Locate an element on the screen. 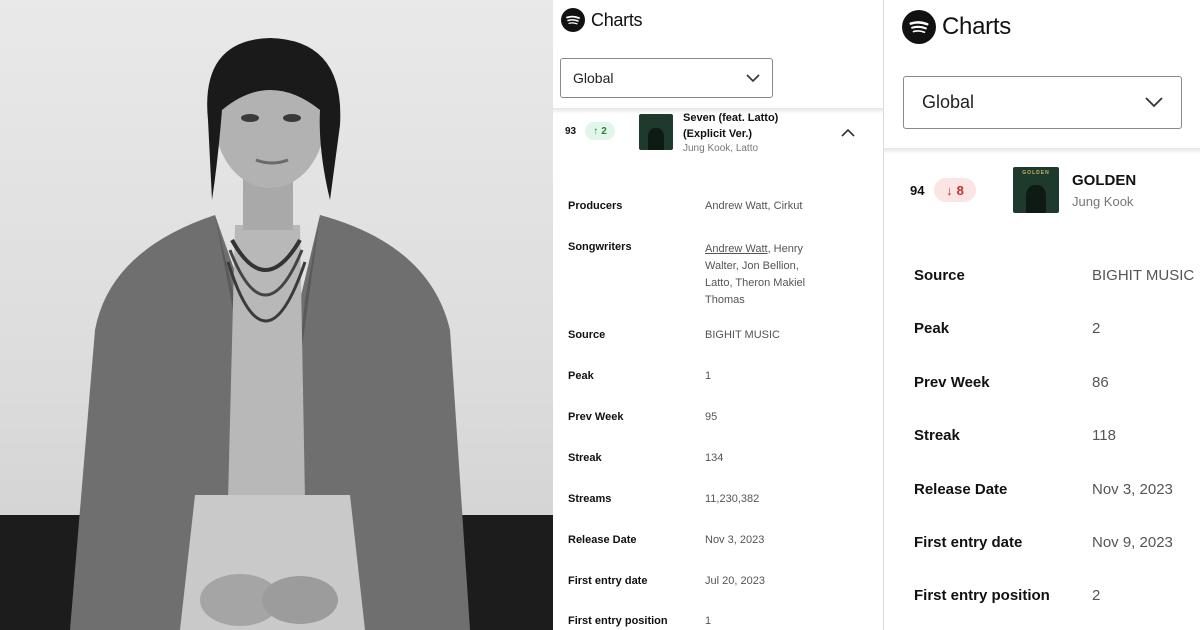  detail-label: Songwriters is located at coordinates (600, 247).